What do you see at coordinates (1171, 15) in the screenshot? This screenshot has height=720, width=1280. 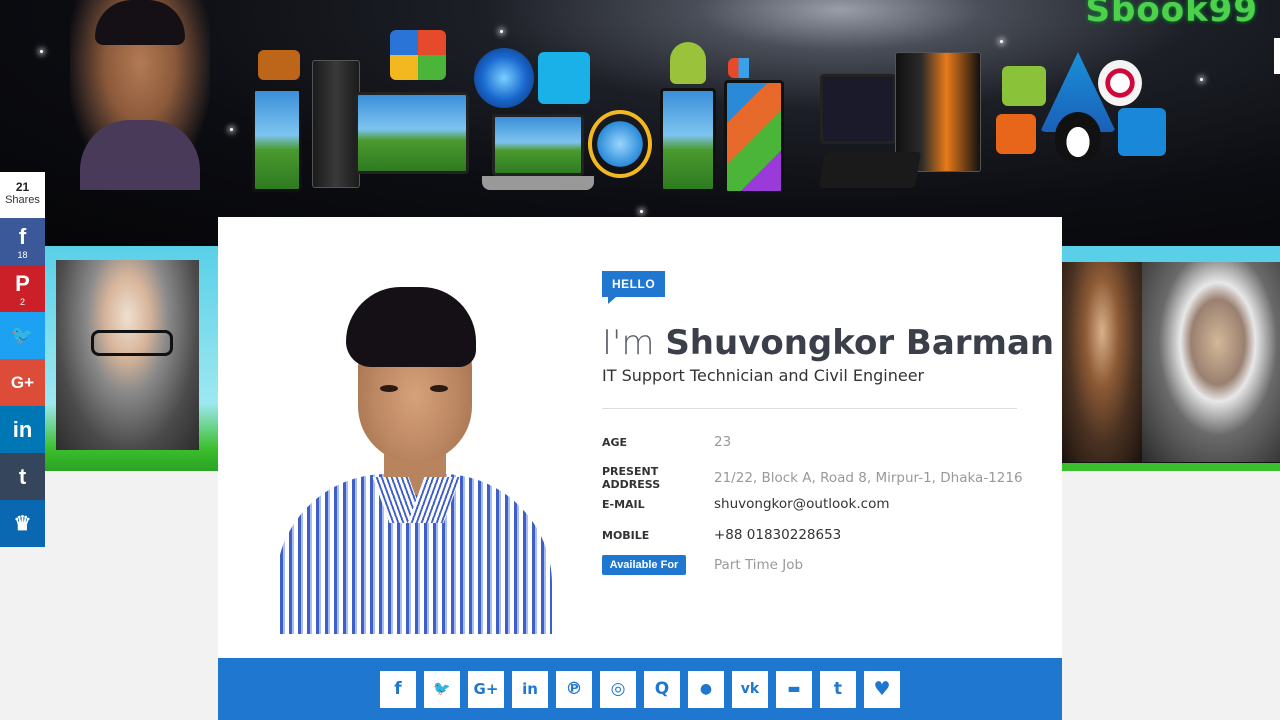 I see `brand-logo-text: Sbook99` at bounding box center [1171, 15].